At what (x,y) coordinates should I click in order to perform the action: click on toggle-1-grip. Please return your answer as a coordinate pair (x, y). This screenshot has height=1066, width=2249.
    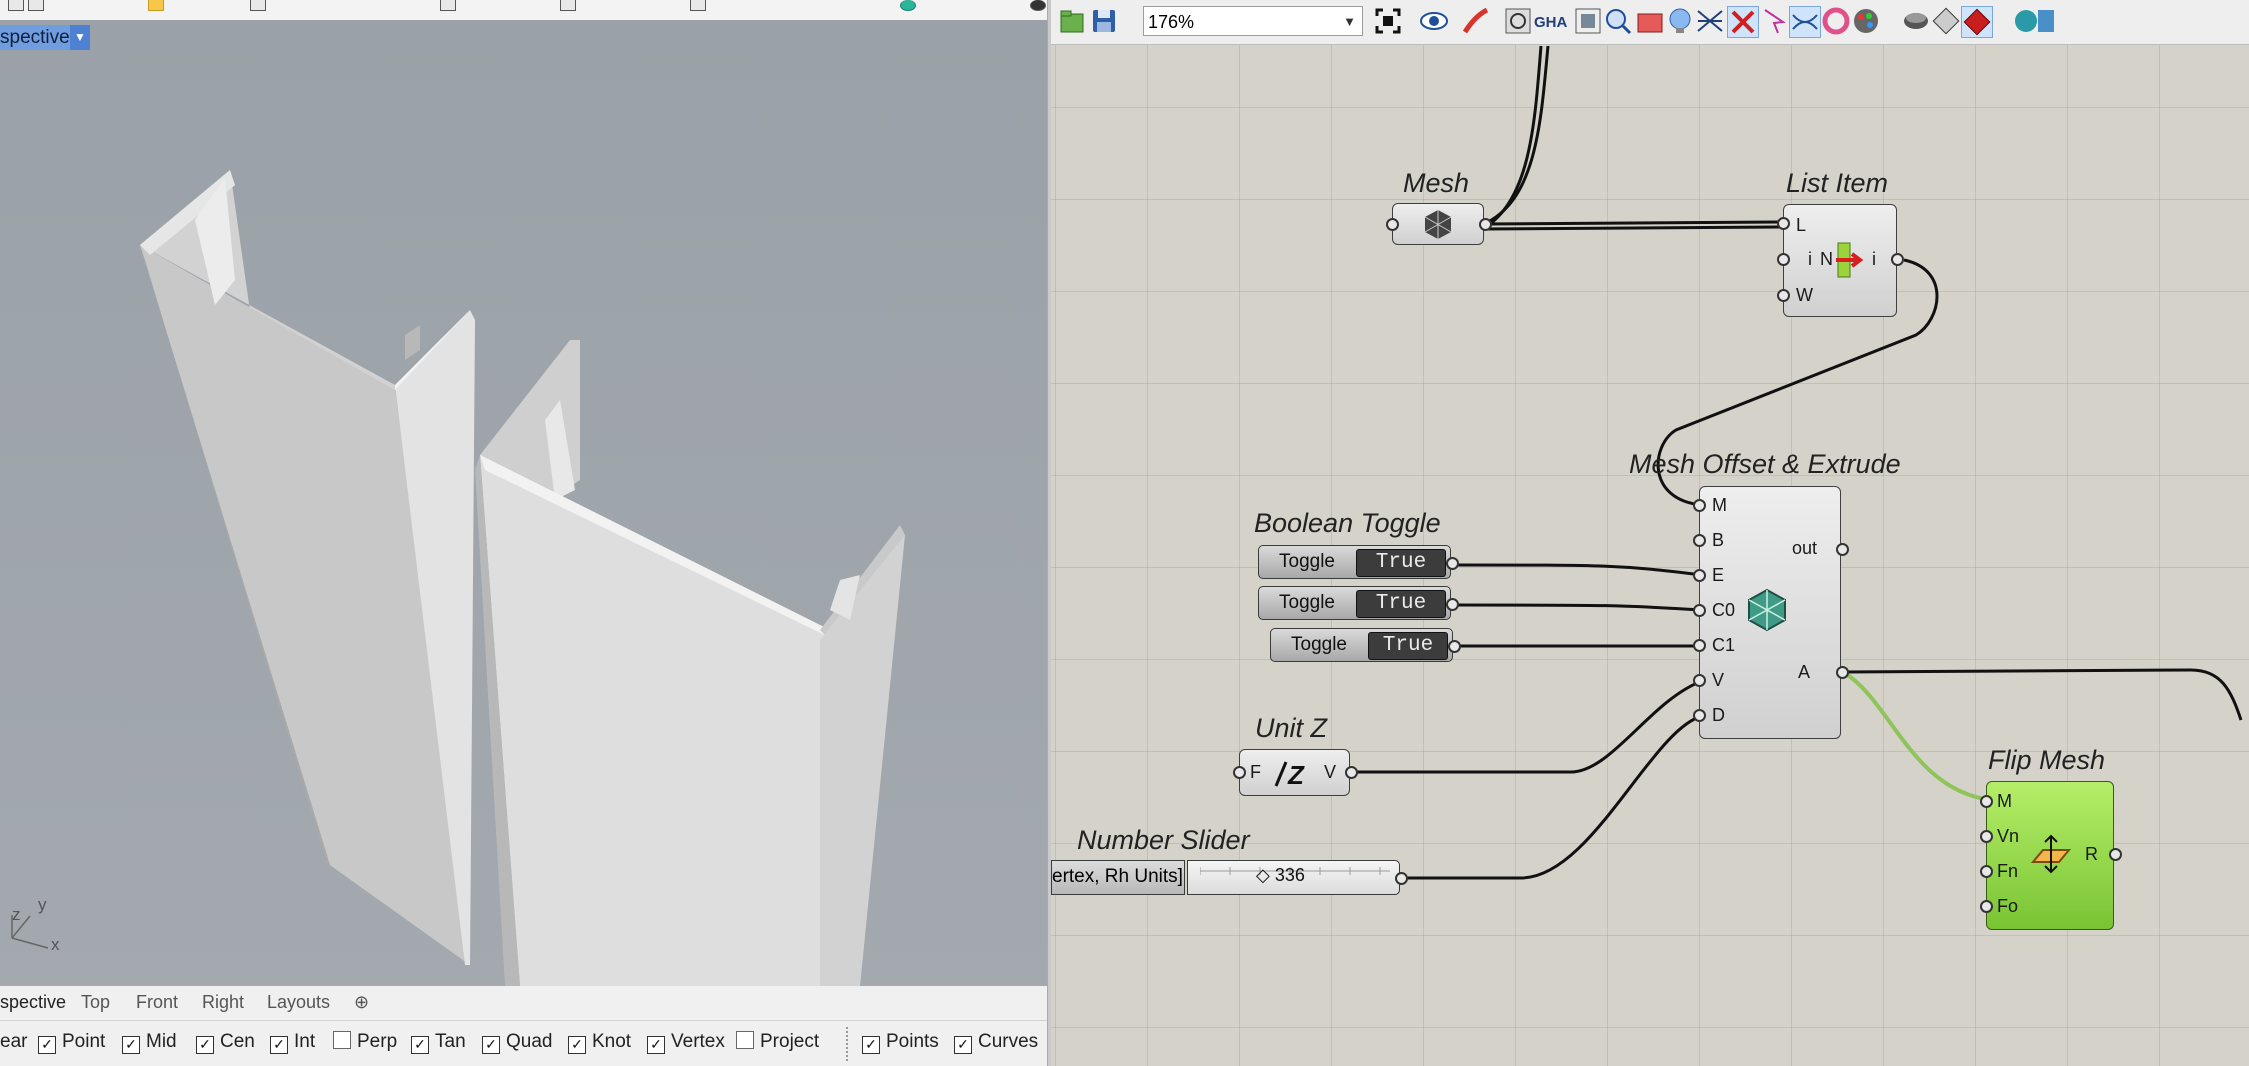
    Looking at the image, I should click on (1452, 563).